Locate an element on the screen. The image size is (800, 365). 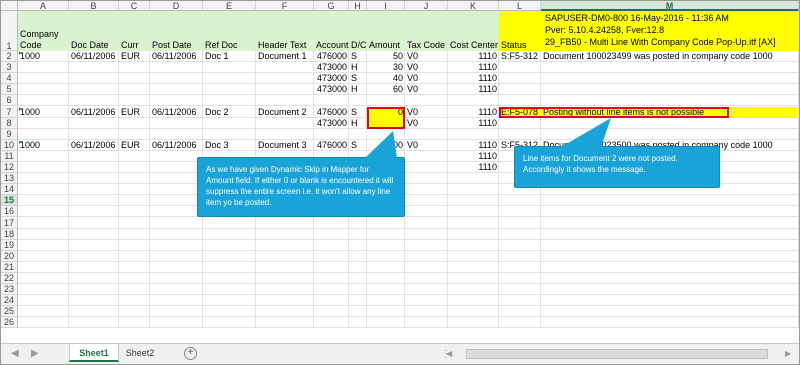
row-header-7: 7 is located at coordinates (9, 112).